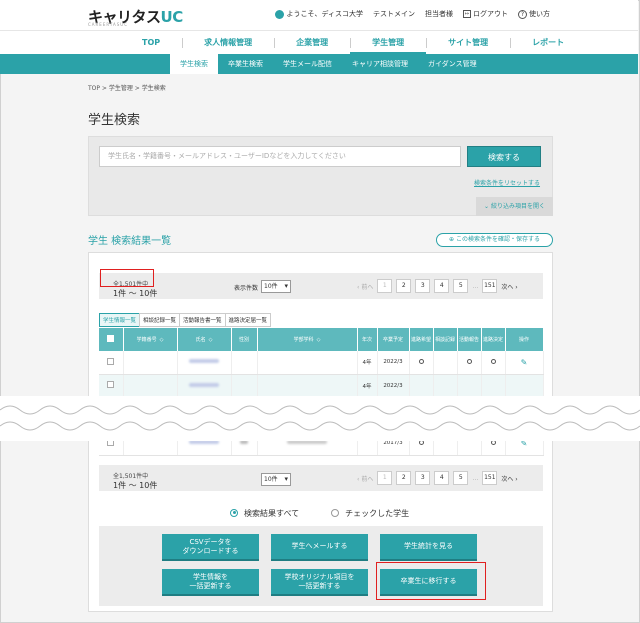 This screenshot has height=623, width=640. Describe the element at coordinates (507, 182) in the screenshot. I see `reset-conditions-link: 検索条件をリセットする` at that location.